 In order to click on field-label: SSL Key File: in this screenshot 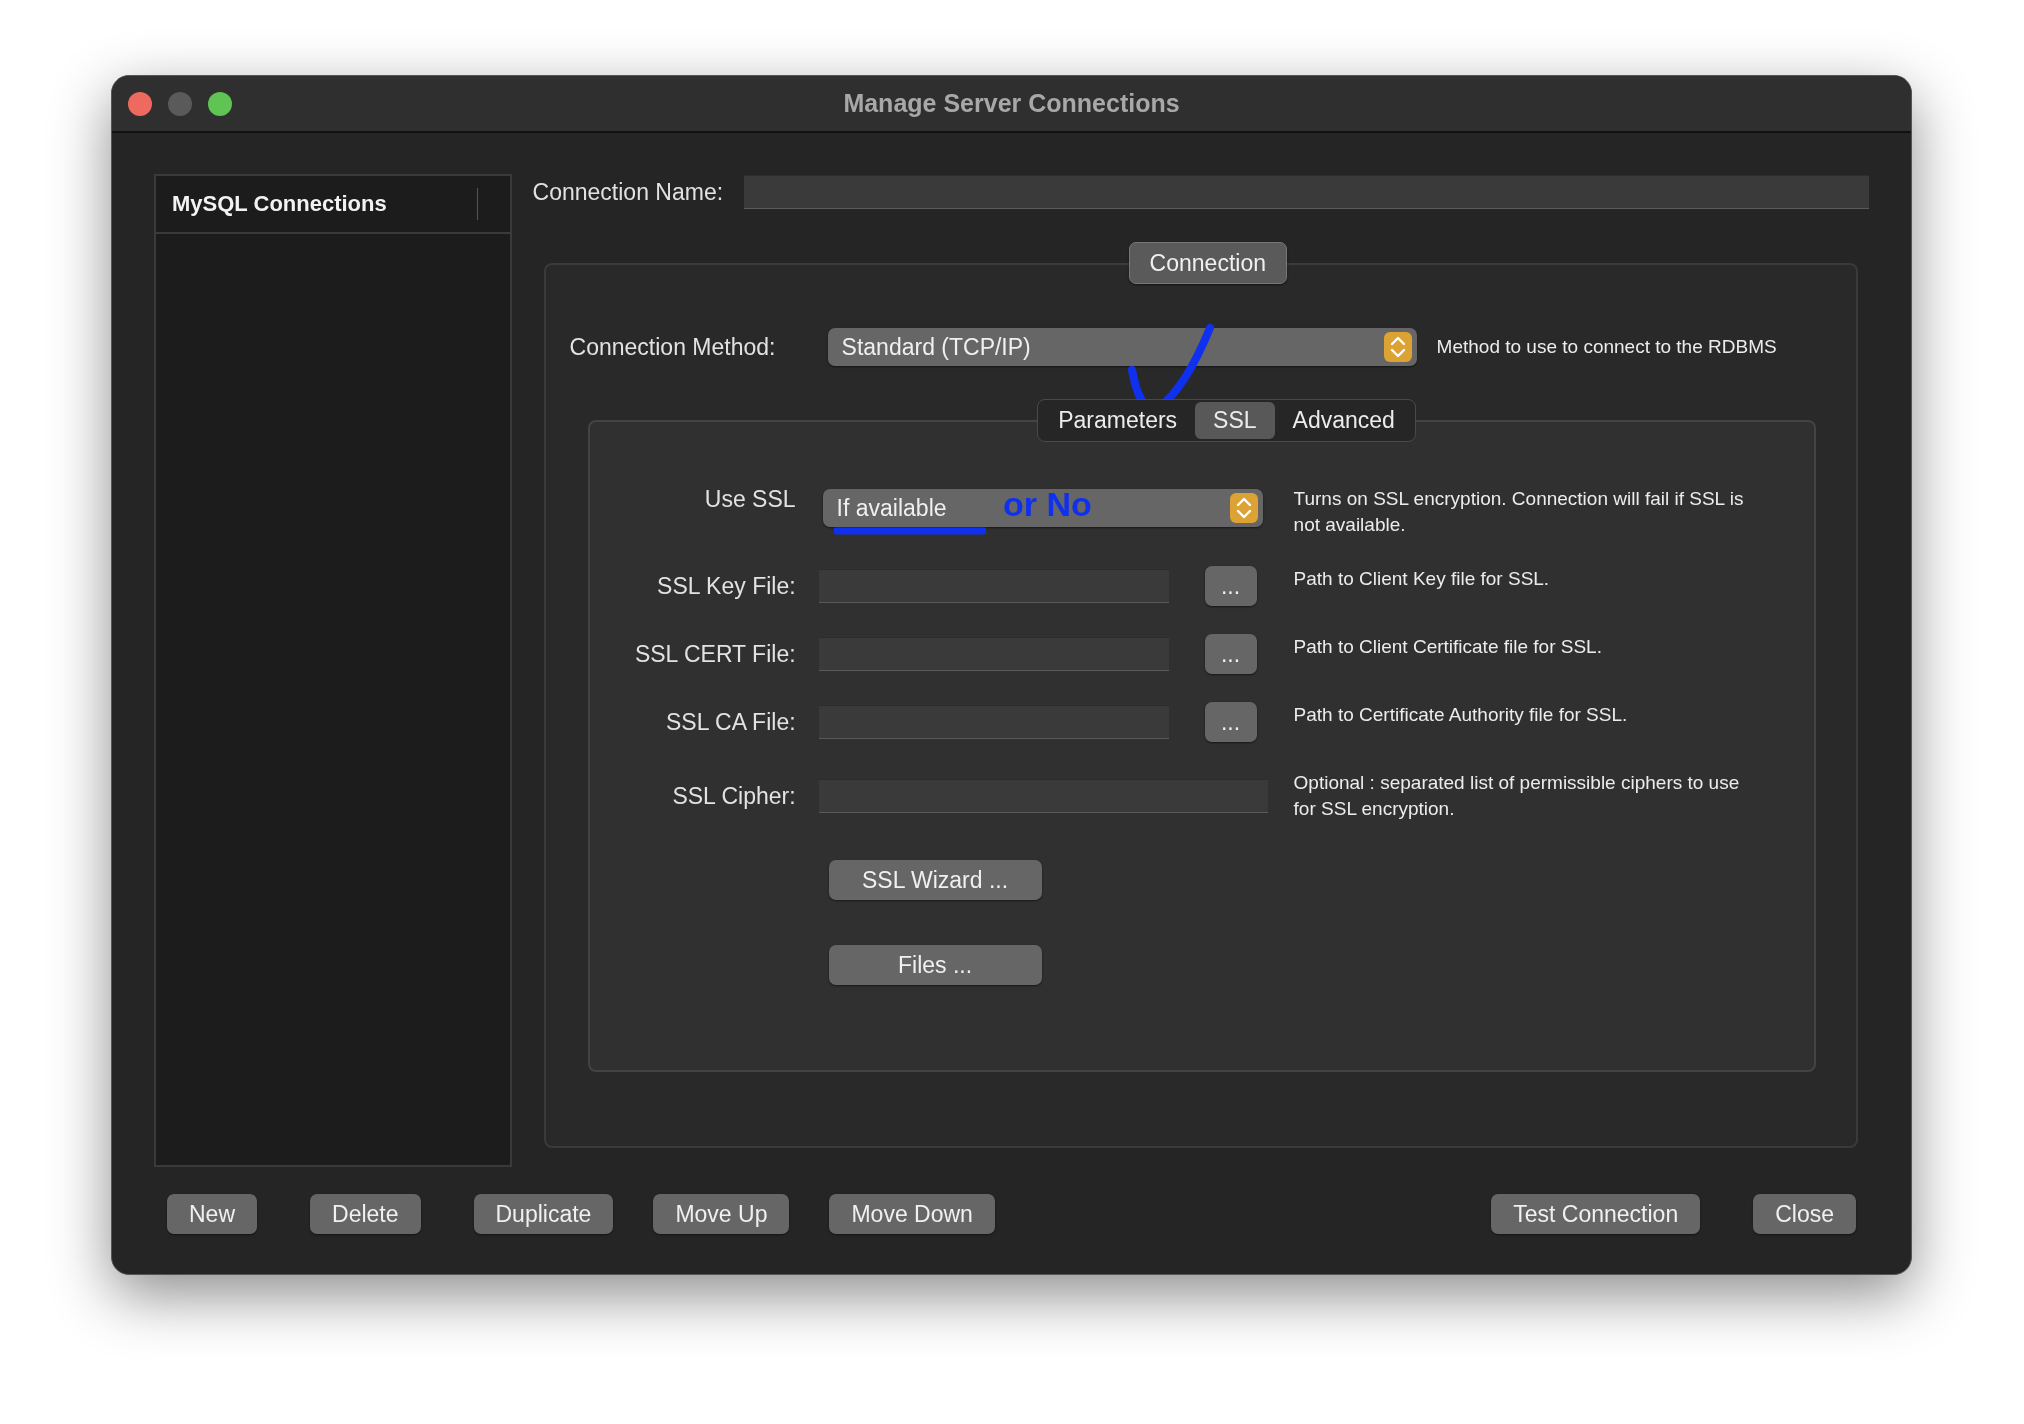, I will do `click(726, 586)`.